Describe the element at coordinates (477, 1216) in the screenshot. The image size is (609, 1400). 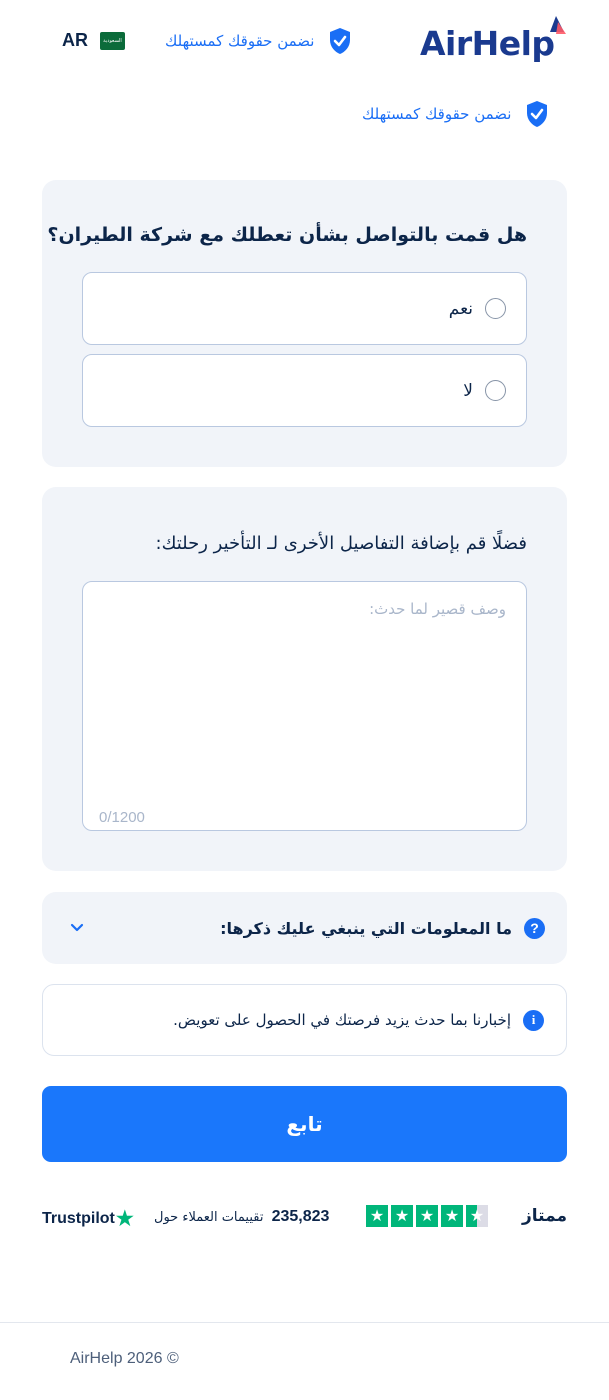
I see `half-star-icon: ★` at that location.